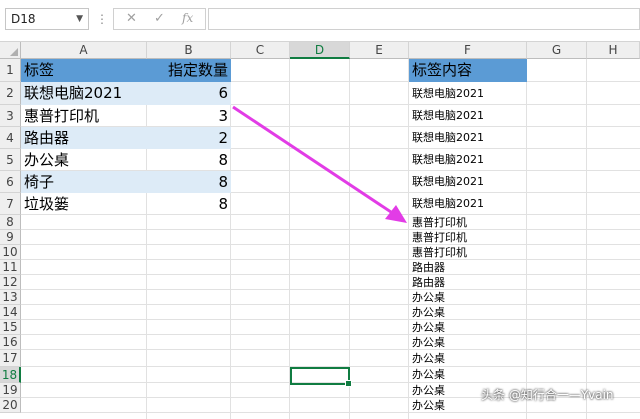 The image size is (640, 419). Describe the element at coordinates (547, 395) in the screenshot. I see `watermark: 头条 @知行合一—Yvain` at that location.